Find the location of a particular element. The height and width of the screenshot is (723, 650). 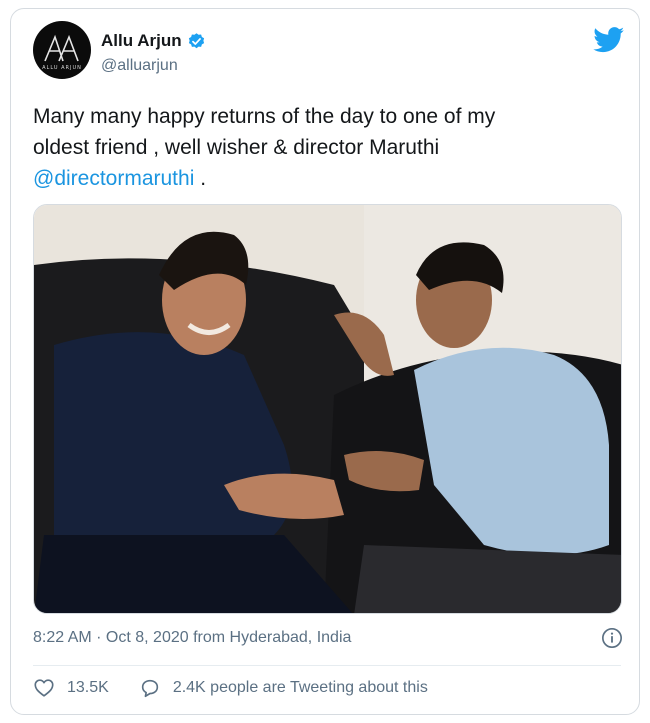

conversation-text: 2.4K people are Tweeting about this is located at coordinates (300, 687).